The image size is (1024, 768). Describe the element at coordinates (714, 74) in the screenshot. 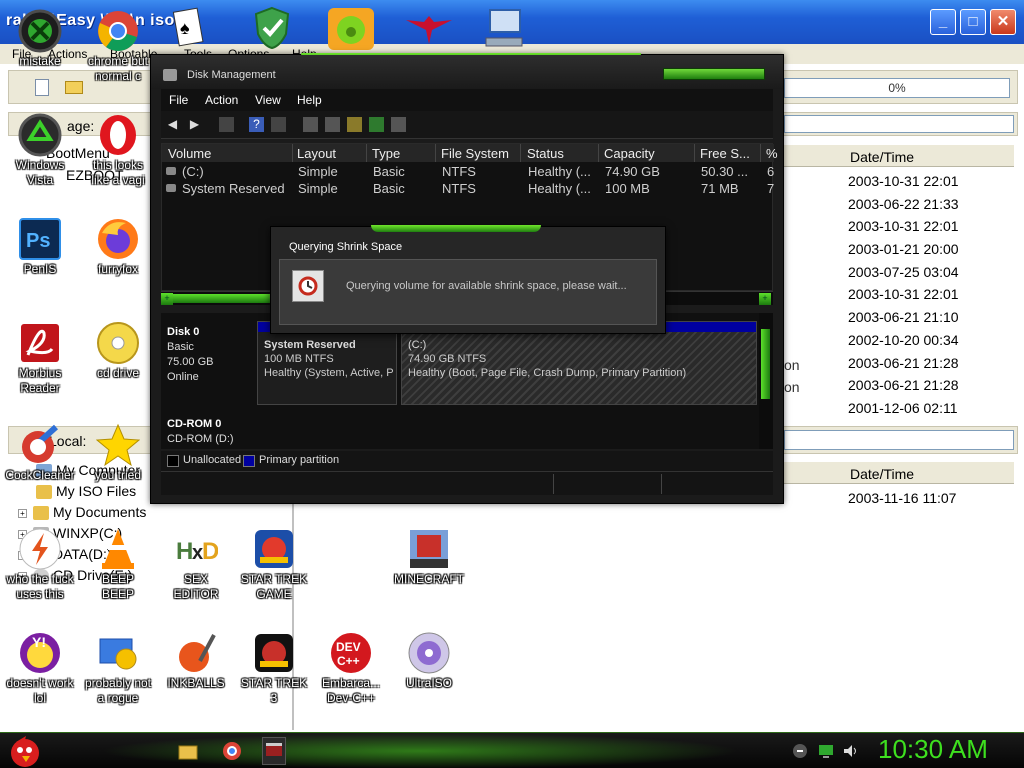

I see `window-controls` at that location.